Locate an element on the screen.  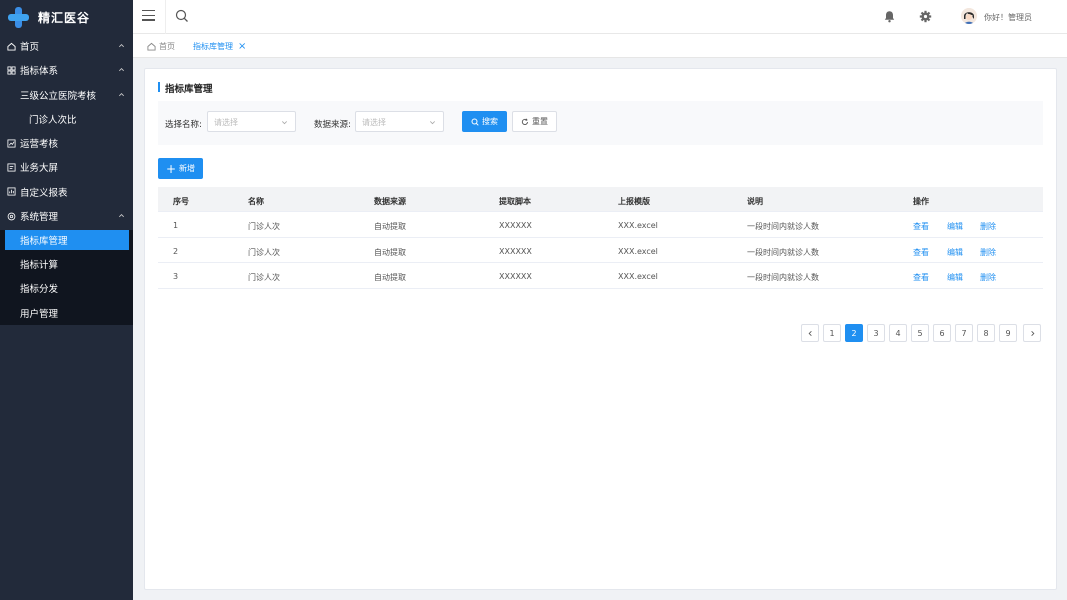
cross-logo-icon is located at coordinates (18, 17).